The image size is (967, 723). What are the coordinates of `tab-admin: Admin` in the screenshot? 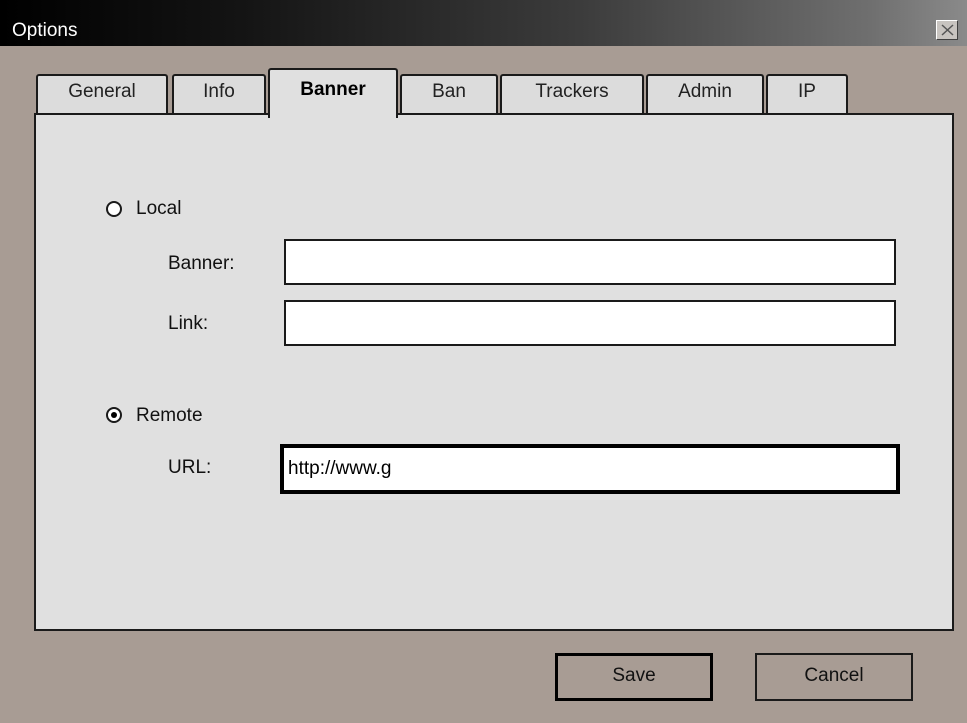 It's located at (705, 94).